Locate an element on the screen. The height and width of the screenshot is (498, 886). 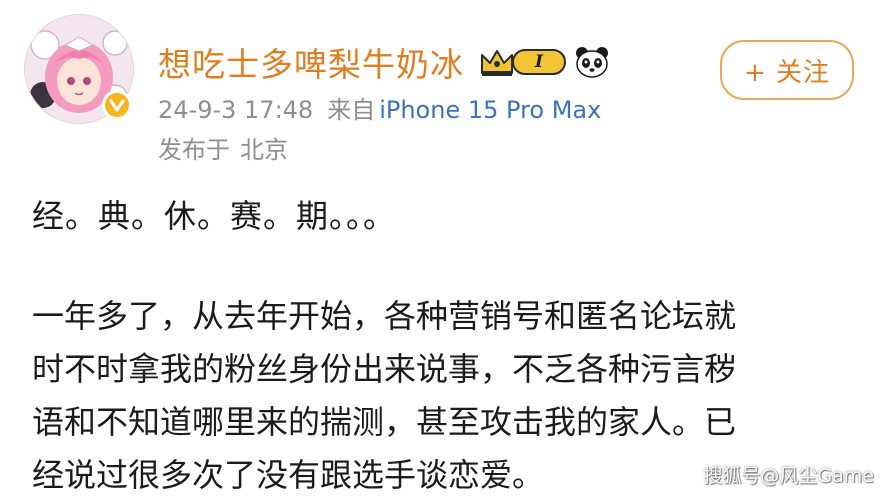
post-line: 一年多了，从去年开始，各种营销号和匿名论坛就 is located at coordinates (384, 316).